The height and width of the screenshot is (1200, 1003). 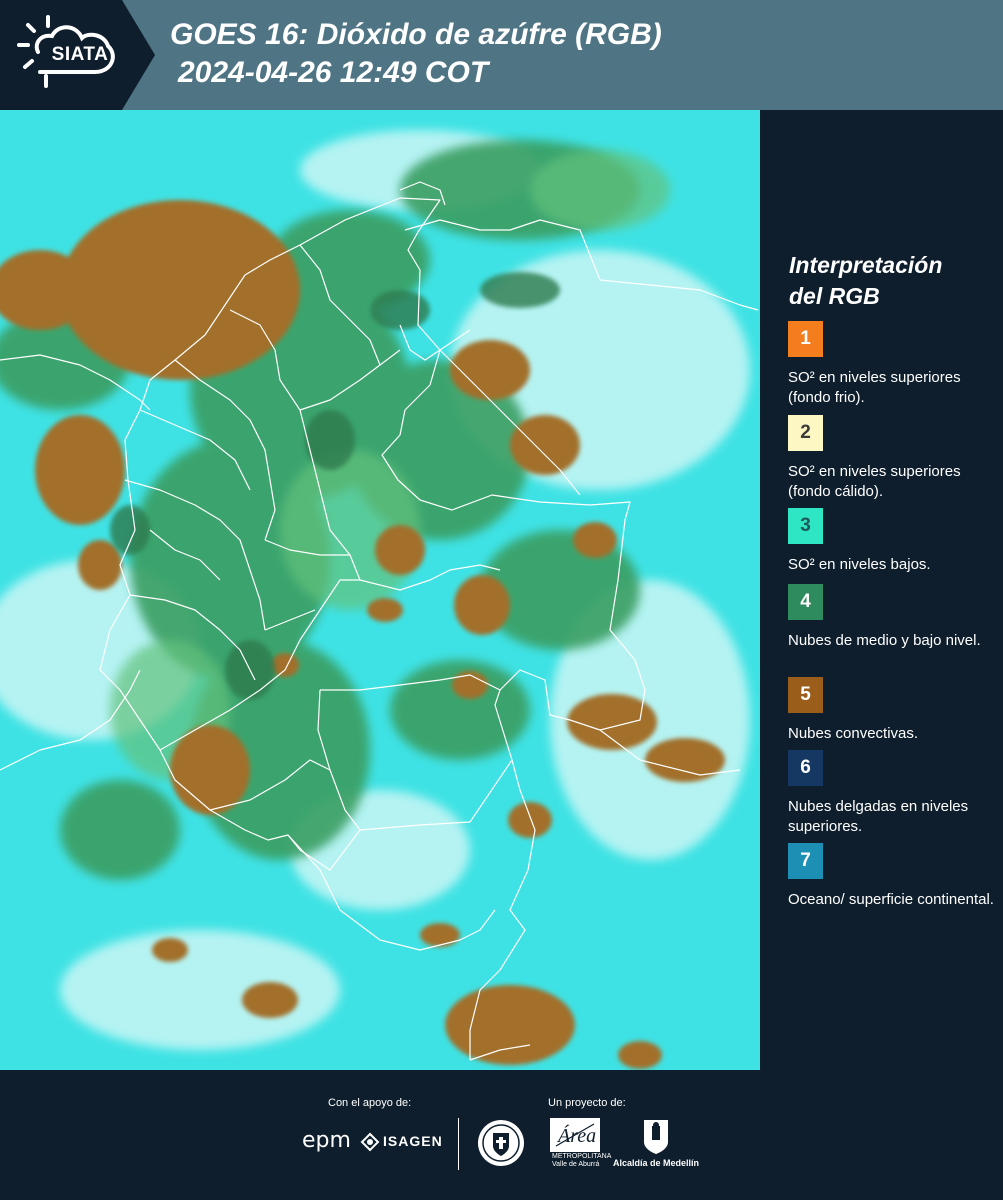 I want to click on legend-item-5: 5 Nubes convectivas., so click(x=893, y=710).